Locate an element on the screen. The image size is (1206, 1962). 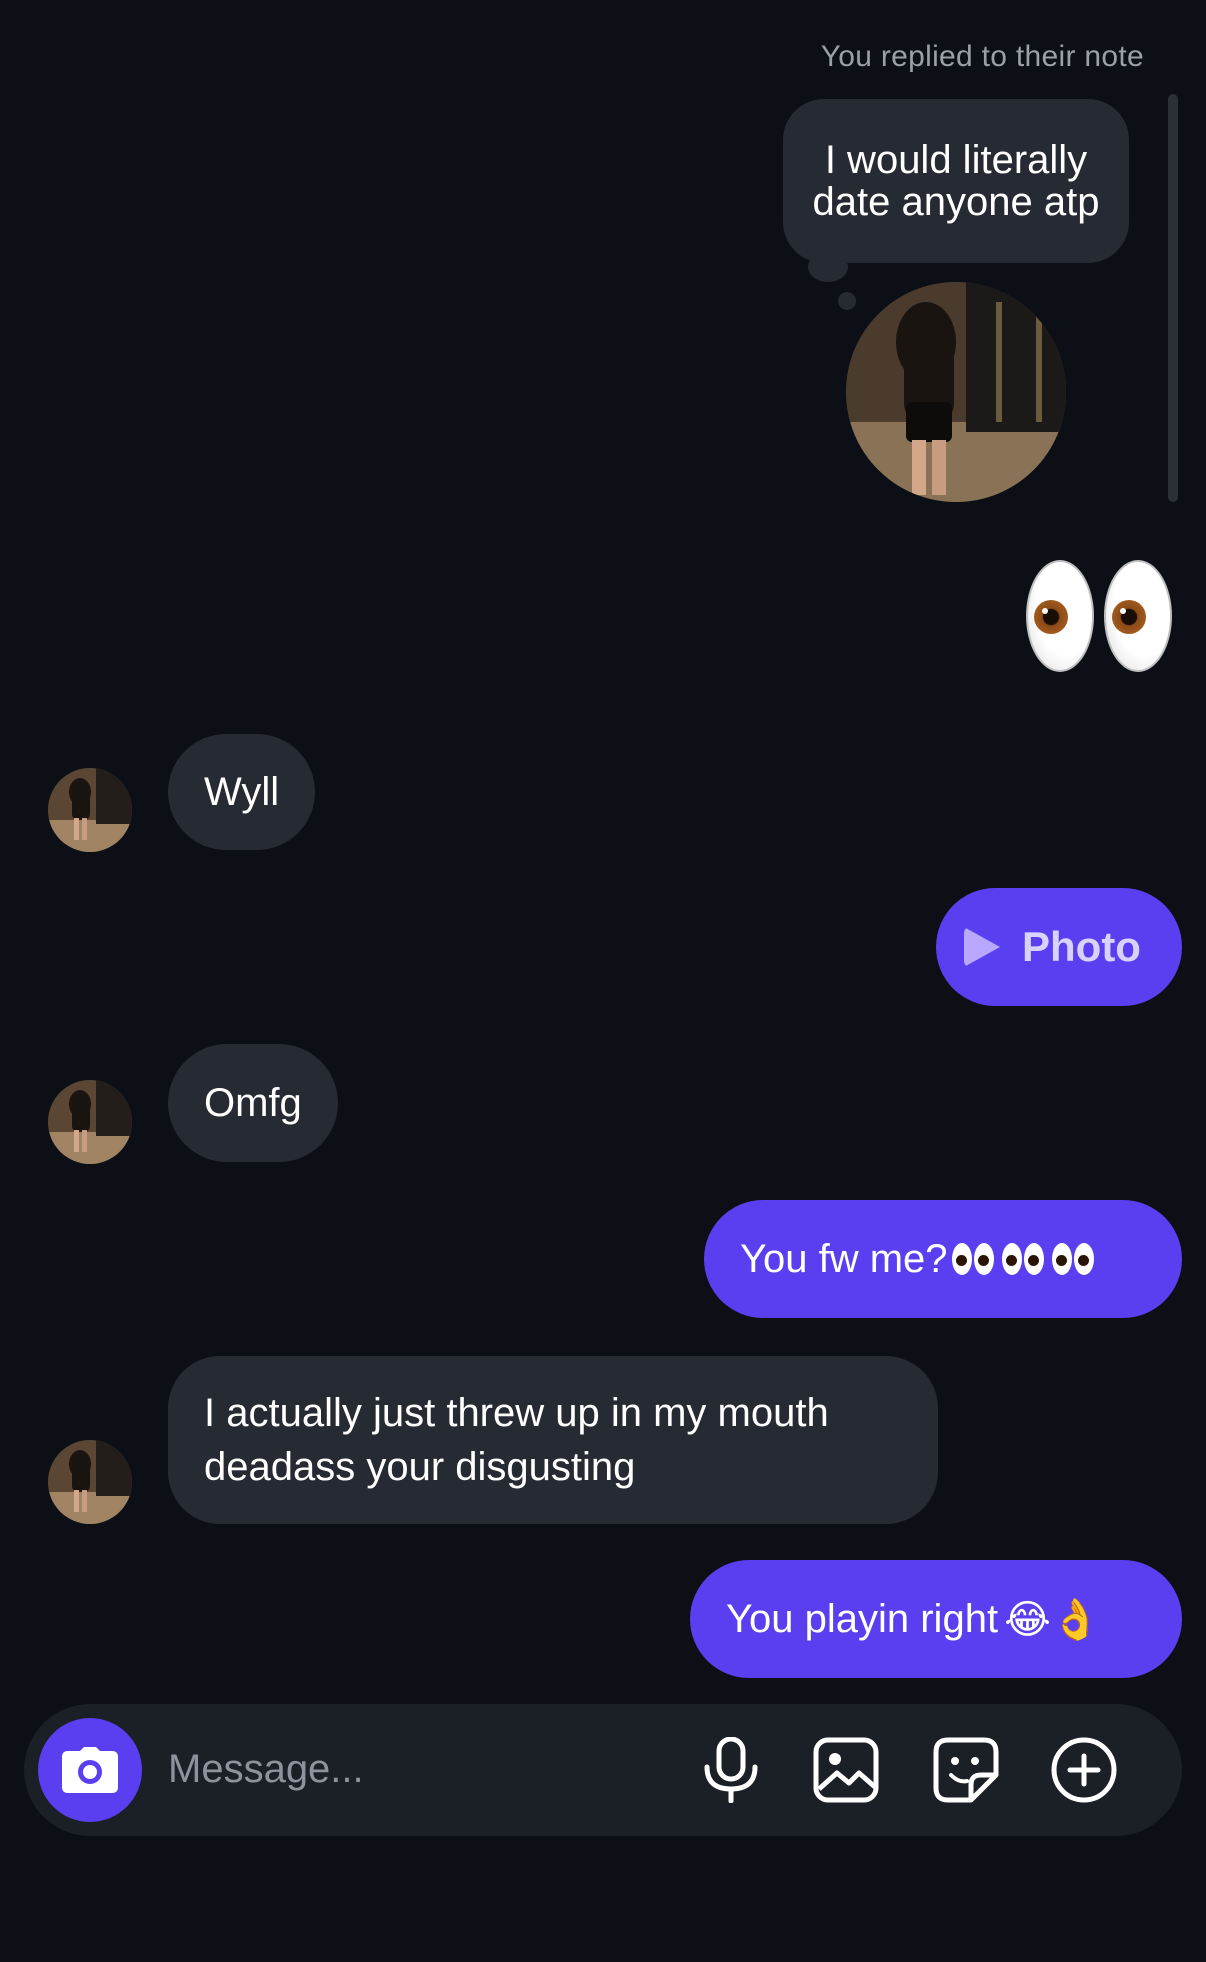
note-tail-dot is located at coordinates (847, 301).